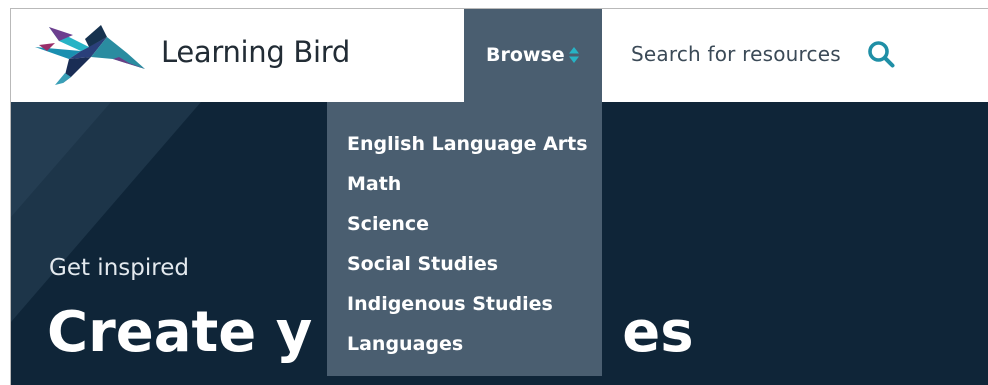  Describe the element at coordinates (474, 224) in the screenshot. I see `browse-menu-item: Science` at that location.